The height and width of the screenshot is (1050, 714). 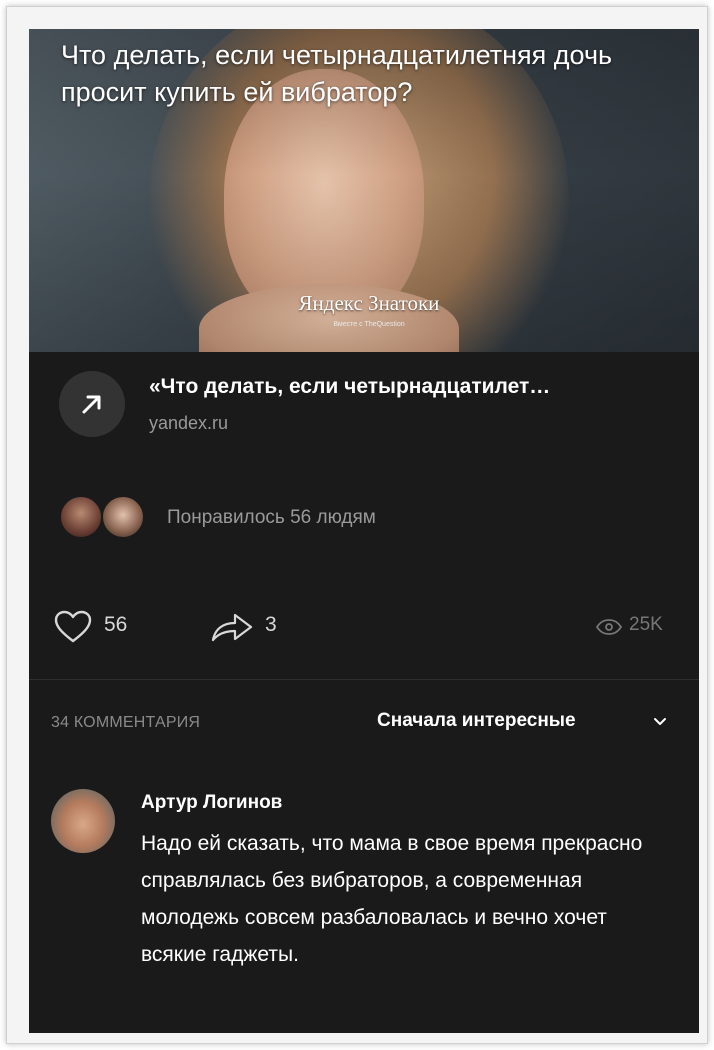 I want to click on logo-subtitle: Вместе с TheQuestion, so click(x=369, y=324).